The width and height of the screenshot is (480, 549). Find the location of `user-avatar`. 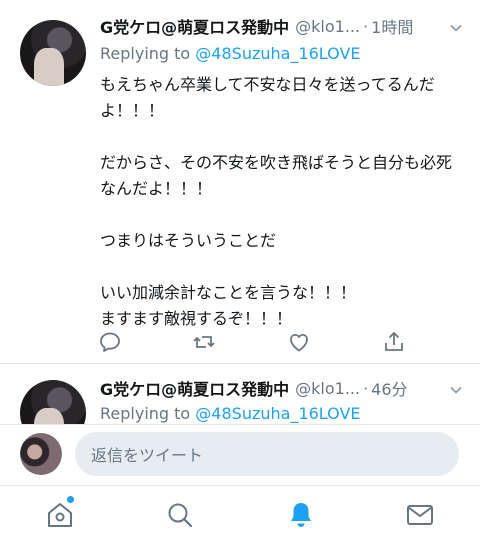

user-avatar is located at coordinates (41, 454).